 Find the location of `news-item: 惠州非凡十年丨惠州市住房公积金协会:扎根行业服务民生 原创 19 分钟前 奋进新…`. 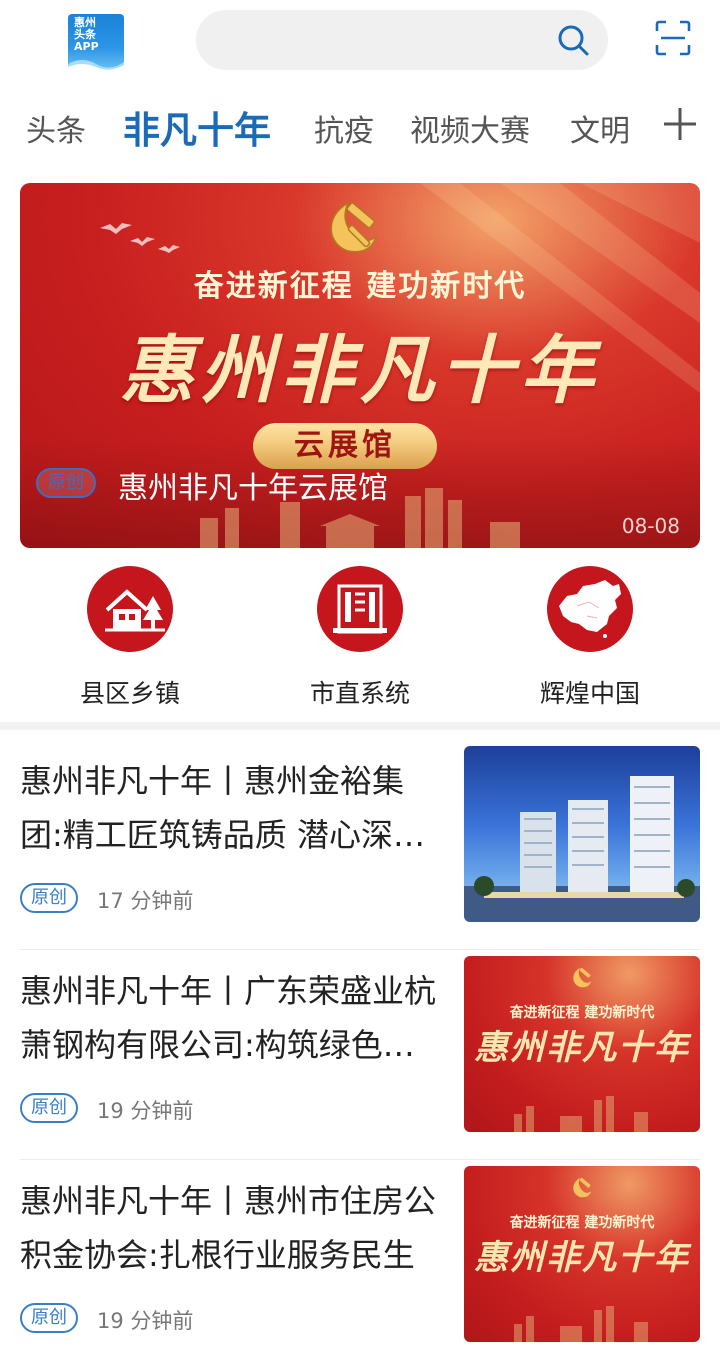

news-item: 惠州非凡十年丨惠州市住房公积金协会:扎根行业服务民生 原创 19 分钟前 奋进新… is located at coordinates (360, 1260).